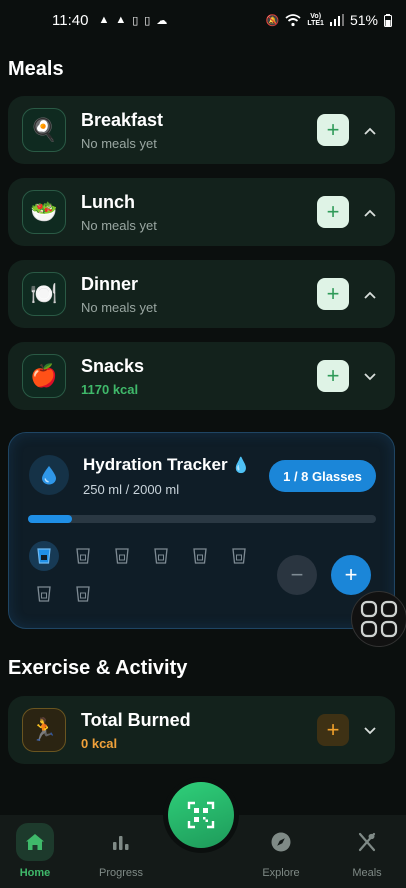 This screenshot has width=406, height=888. I want to click on nav-home-label: Home, so click(35, 873).